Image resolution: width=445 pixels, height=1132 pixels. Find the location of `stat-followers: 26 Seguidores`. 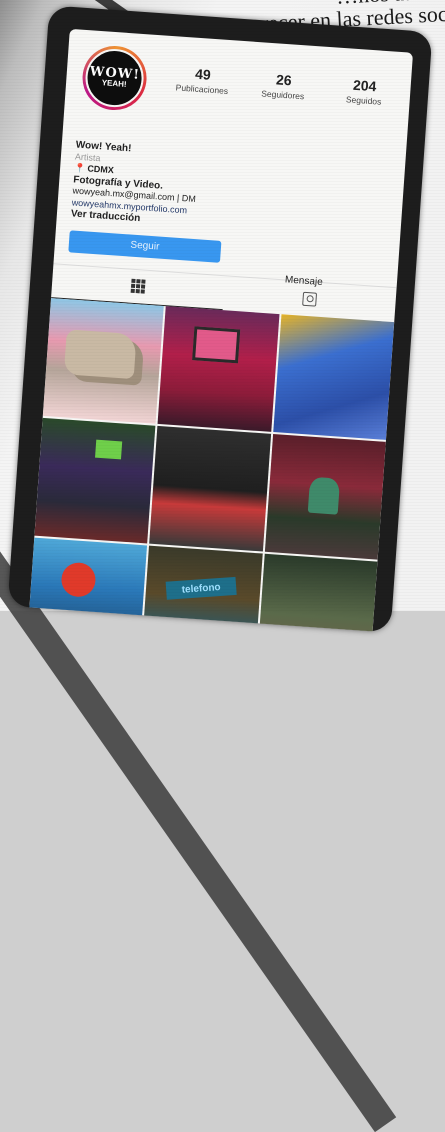

stat-followers: 26 Seguidores is located at coordinates (284, 86).